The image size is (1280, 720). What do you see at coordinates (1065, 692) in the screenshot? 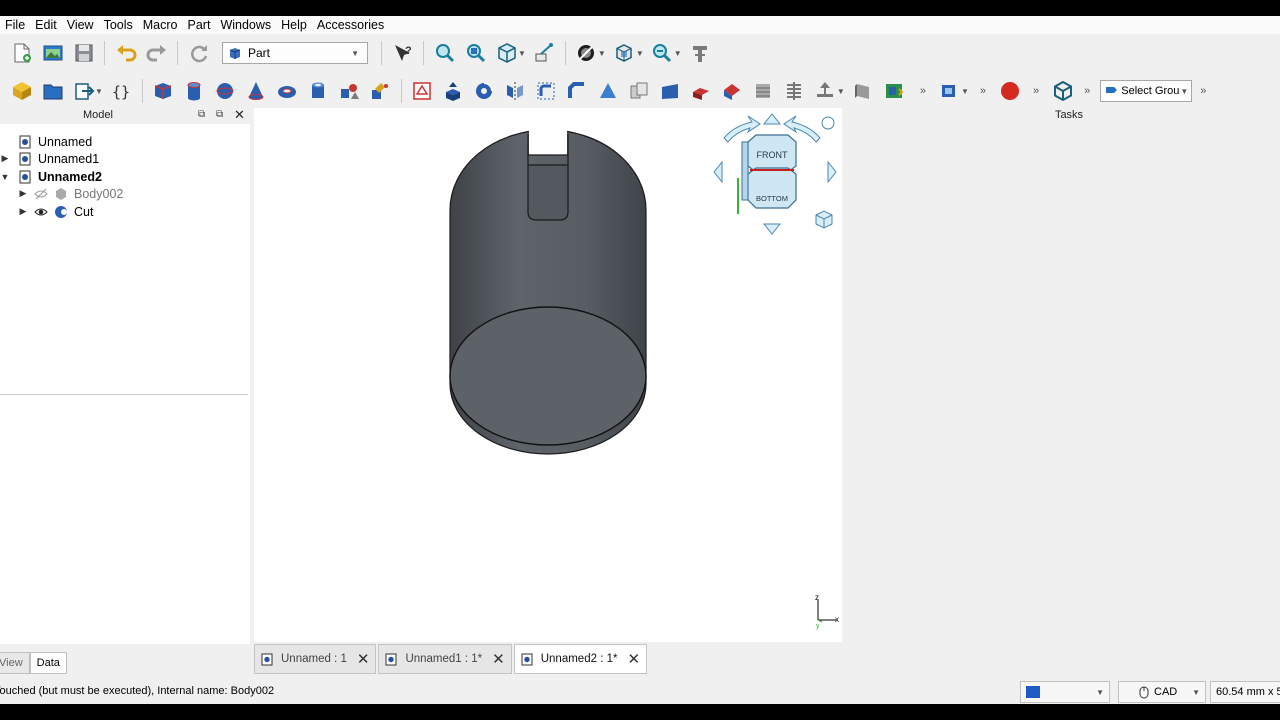
I see `navigation-color-dropdown: ▼` at bounding box center [1065, 692].